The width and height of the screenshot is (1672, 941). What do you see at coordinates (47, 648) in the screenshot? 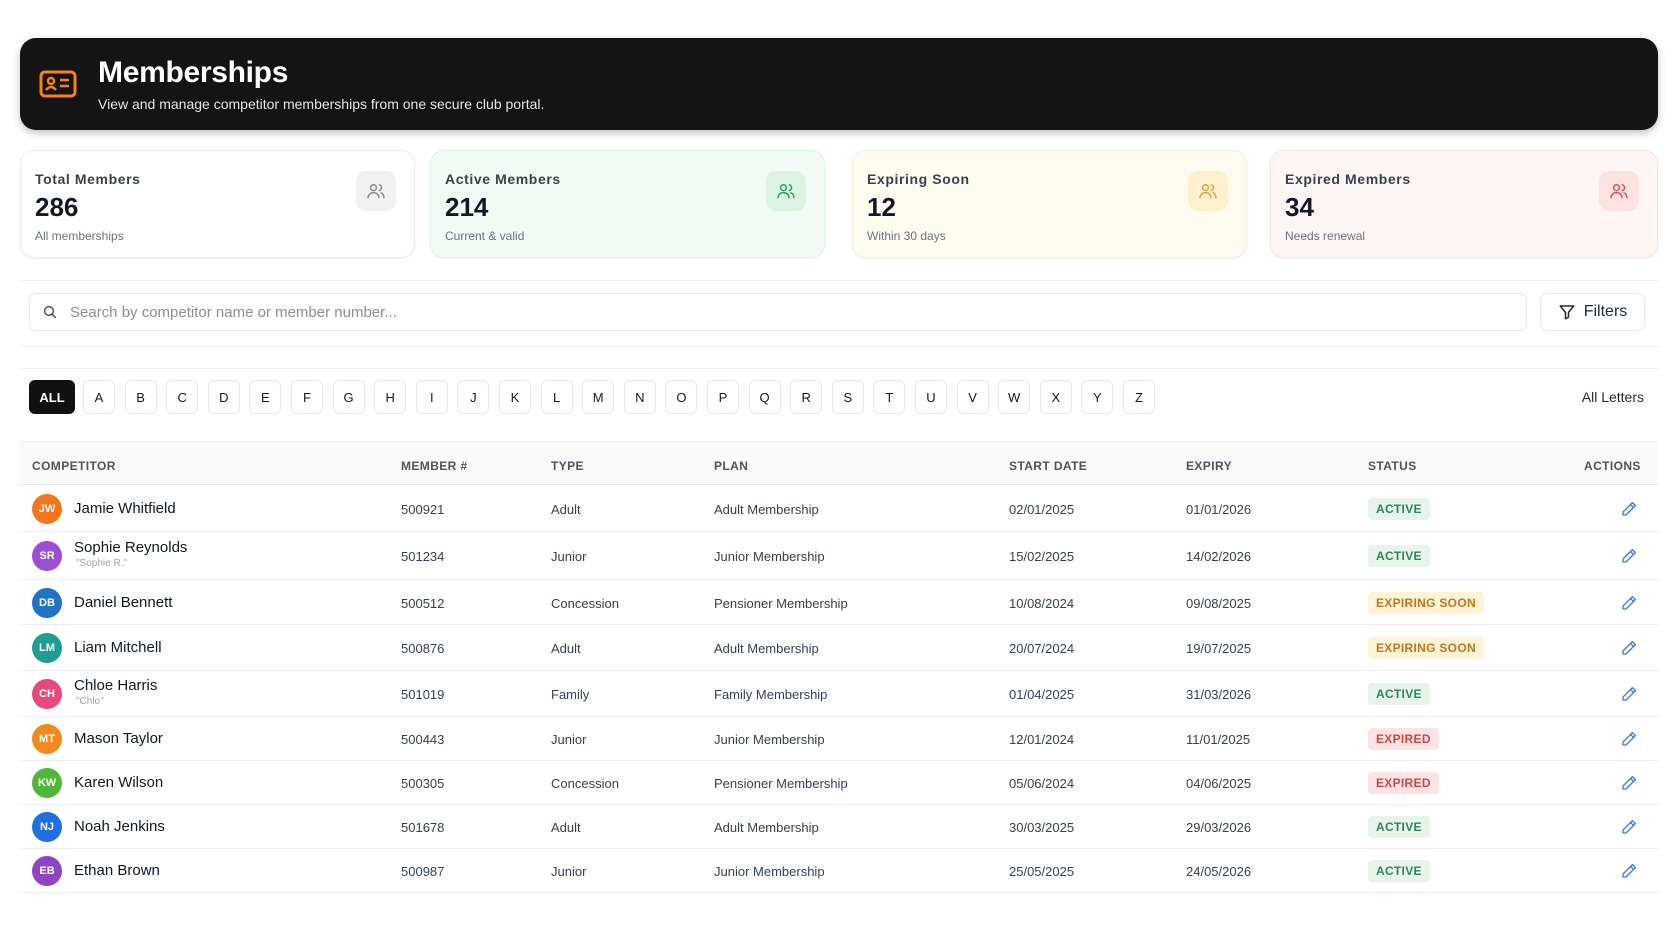
I see `avatar: LM` at bounding box center [47, 648].